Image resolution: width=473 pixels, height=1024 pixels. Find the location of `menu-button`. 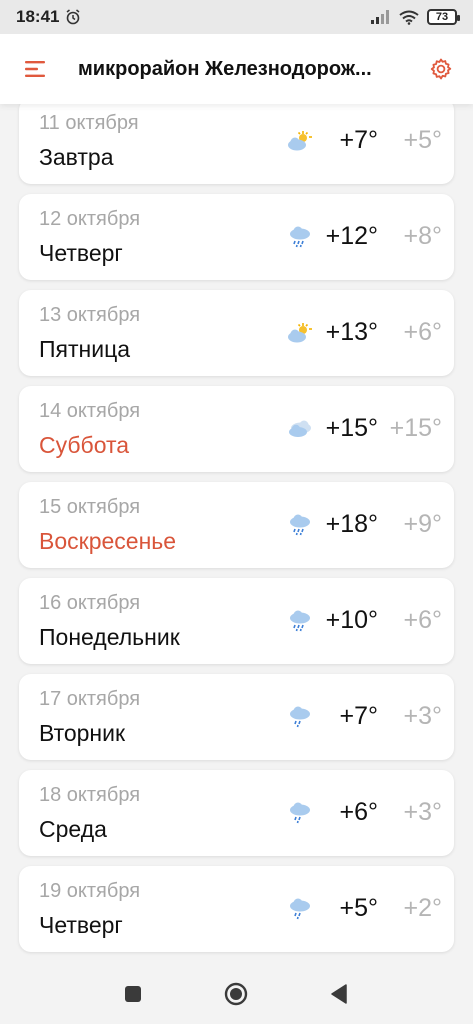

menu-button is located at coordinates (35, 69).